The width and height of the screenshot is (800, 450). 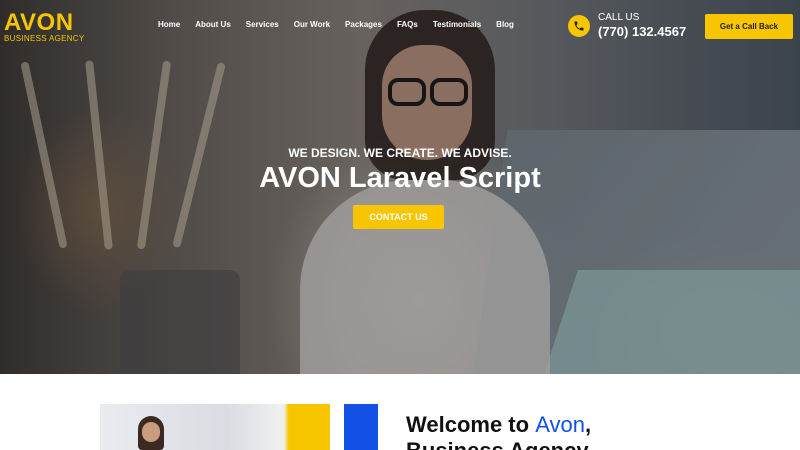 What do you see at coordinates (169, 24) in the screenshot?
I see `nav-item-home: Home` at bounding box center [169, 24].